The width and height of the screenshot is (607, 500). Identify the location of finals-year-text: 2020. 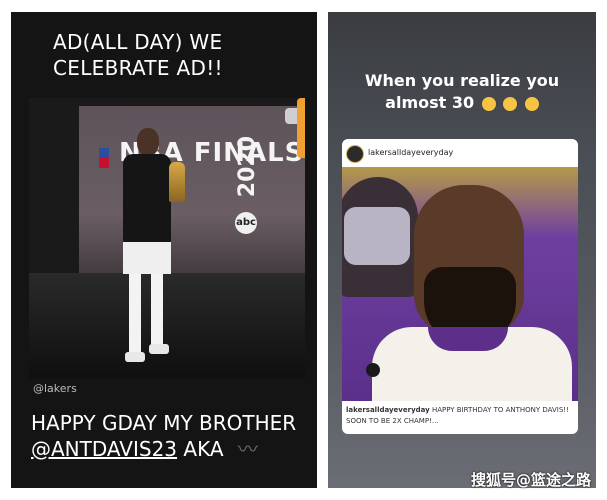
(247, 167).